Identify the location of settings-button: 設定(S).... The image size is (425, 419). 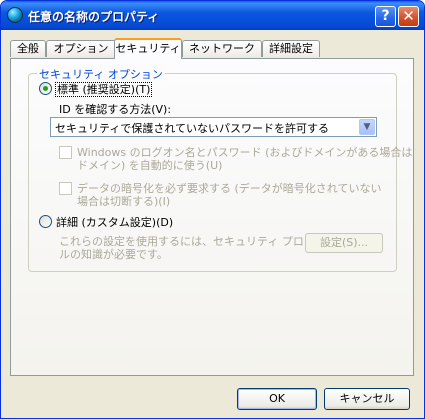
(344, 243).